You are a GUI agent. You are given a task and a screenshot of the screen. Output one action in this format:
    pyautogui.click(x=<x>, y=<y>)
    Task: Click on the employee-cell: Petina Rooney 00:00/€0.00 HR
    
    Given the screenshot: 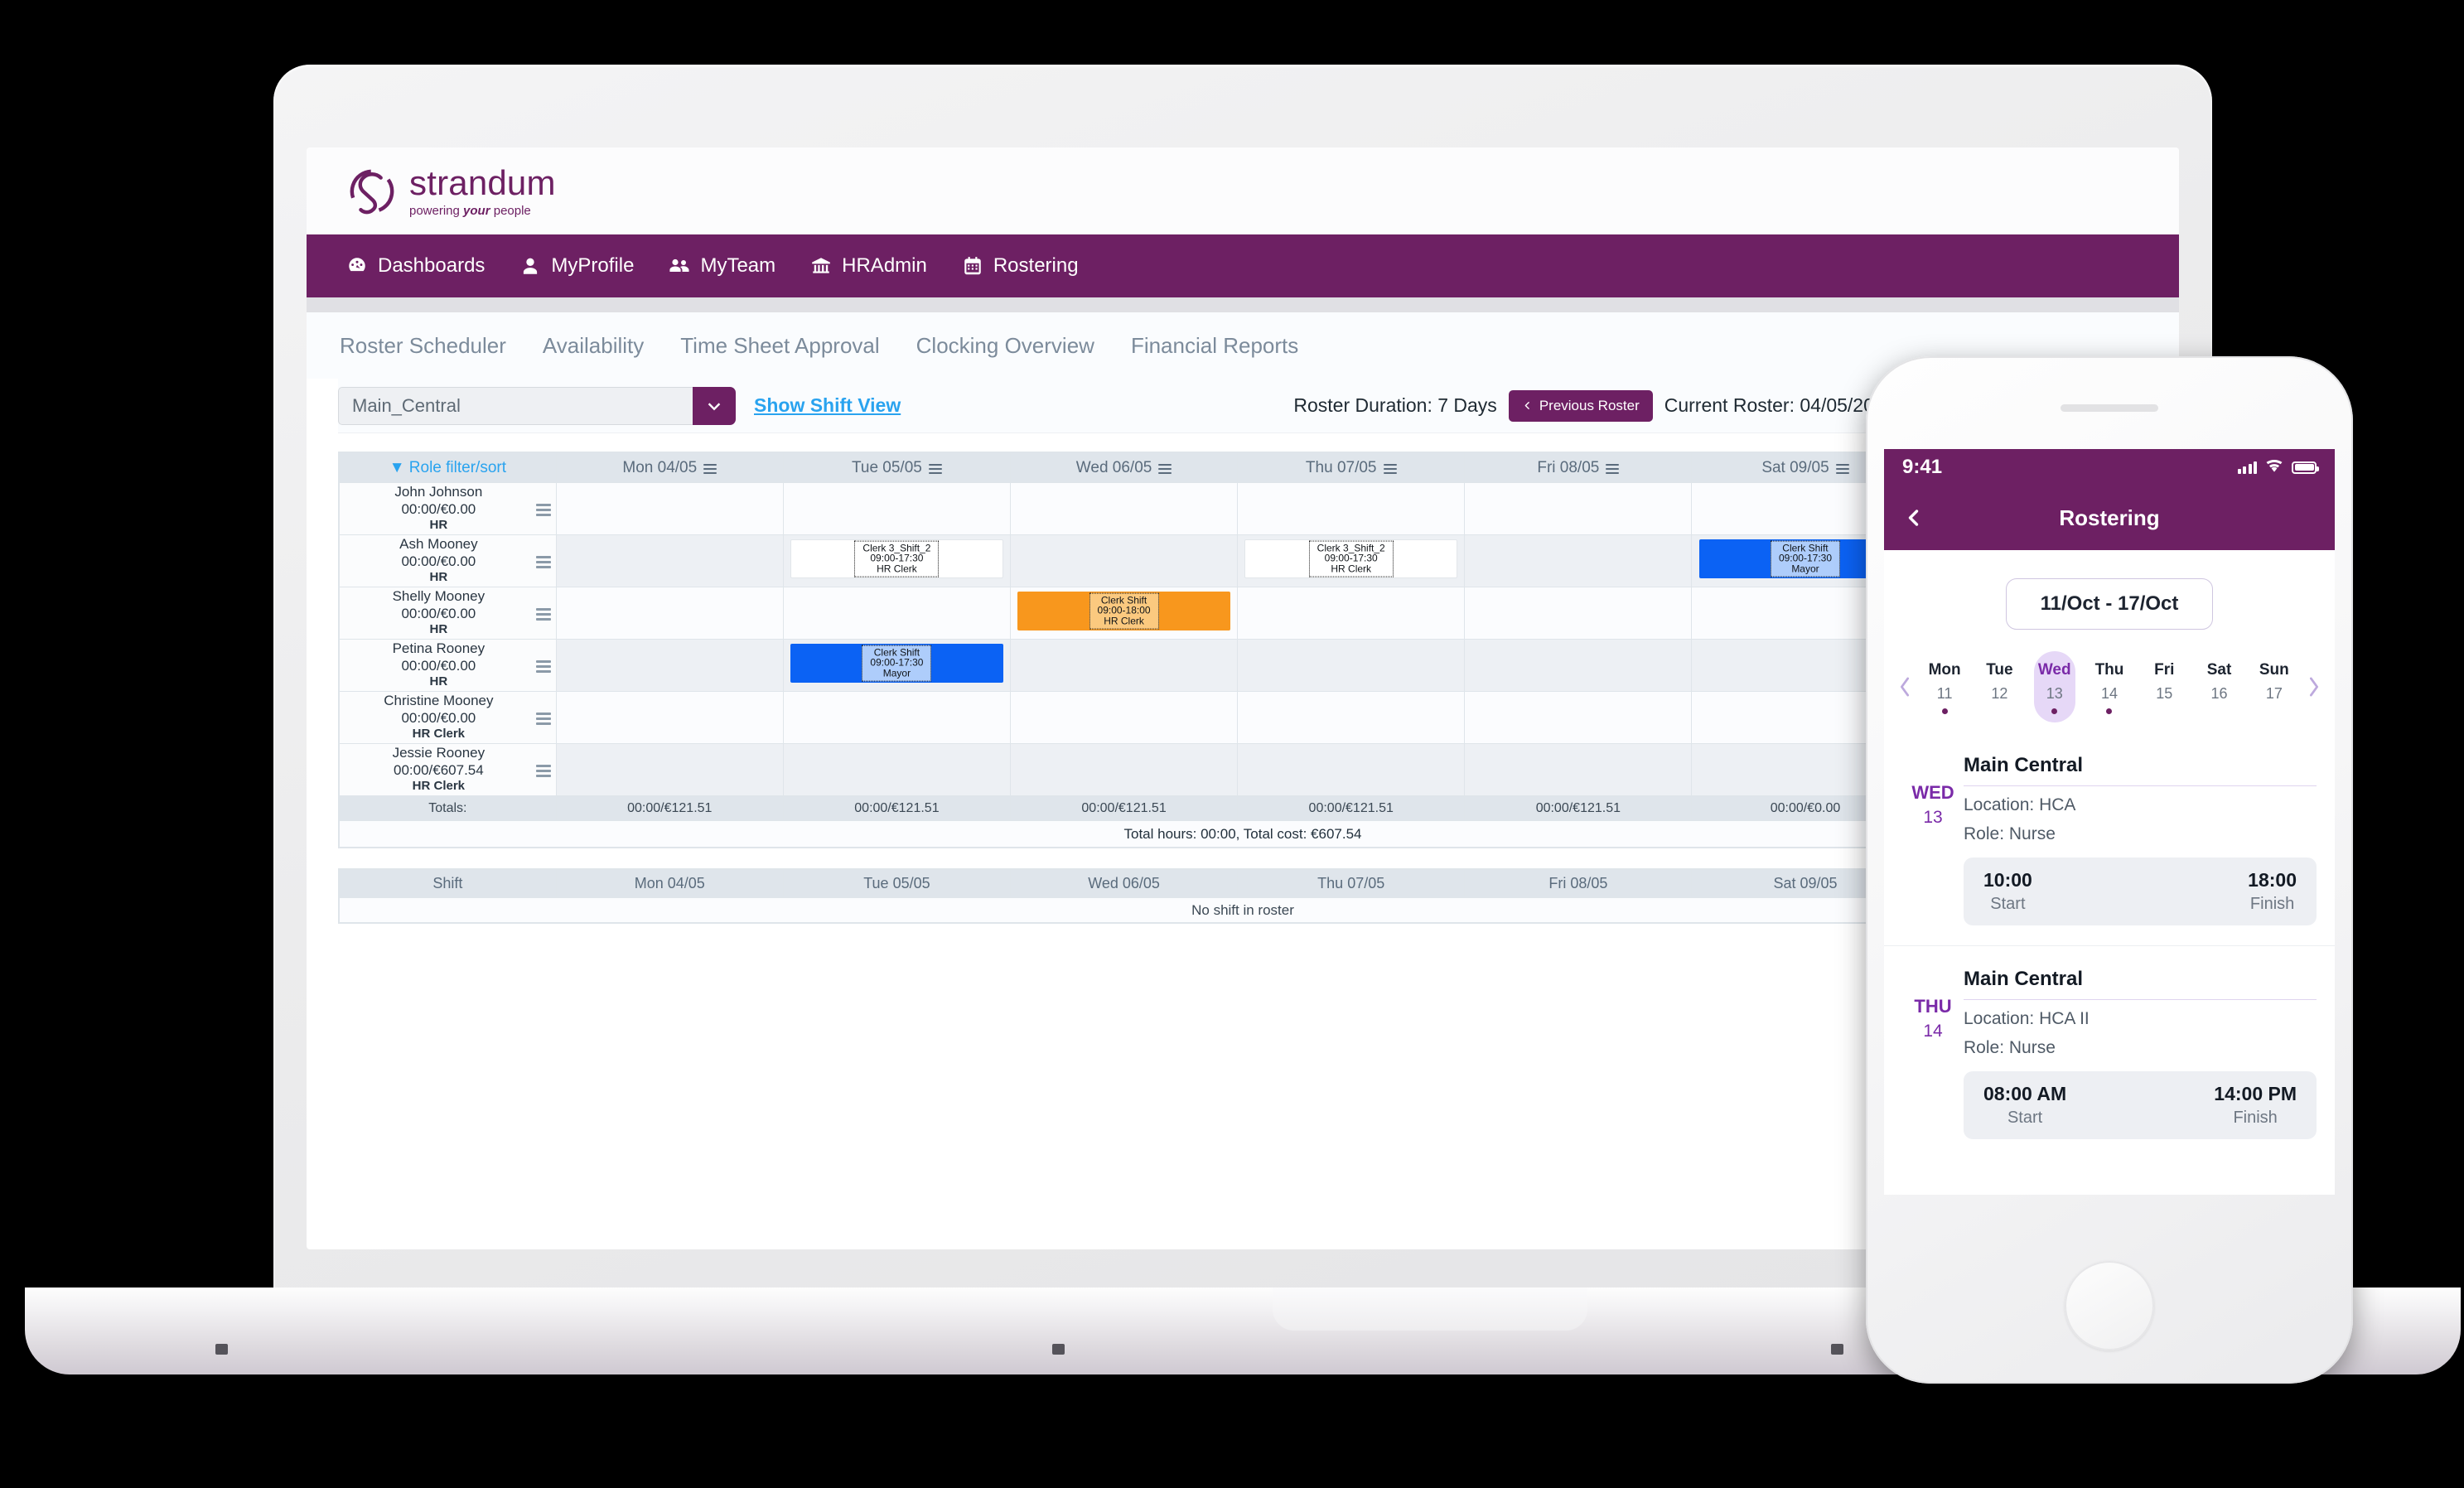 What is the action you would take?
    pyautogui.click(x=448, y=665)
    